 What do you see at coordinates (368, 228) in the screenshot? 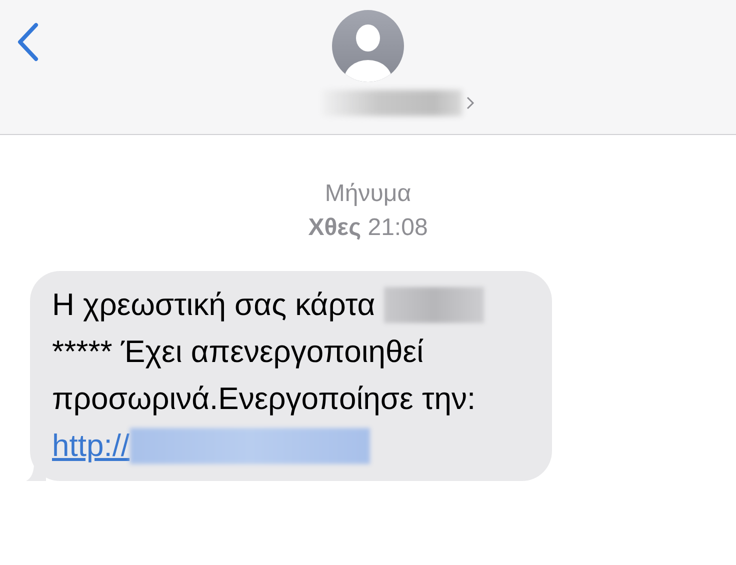
I see `timestamp: Χθες 21:08` at bounding box center [368, 228].